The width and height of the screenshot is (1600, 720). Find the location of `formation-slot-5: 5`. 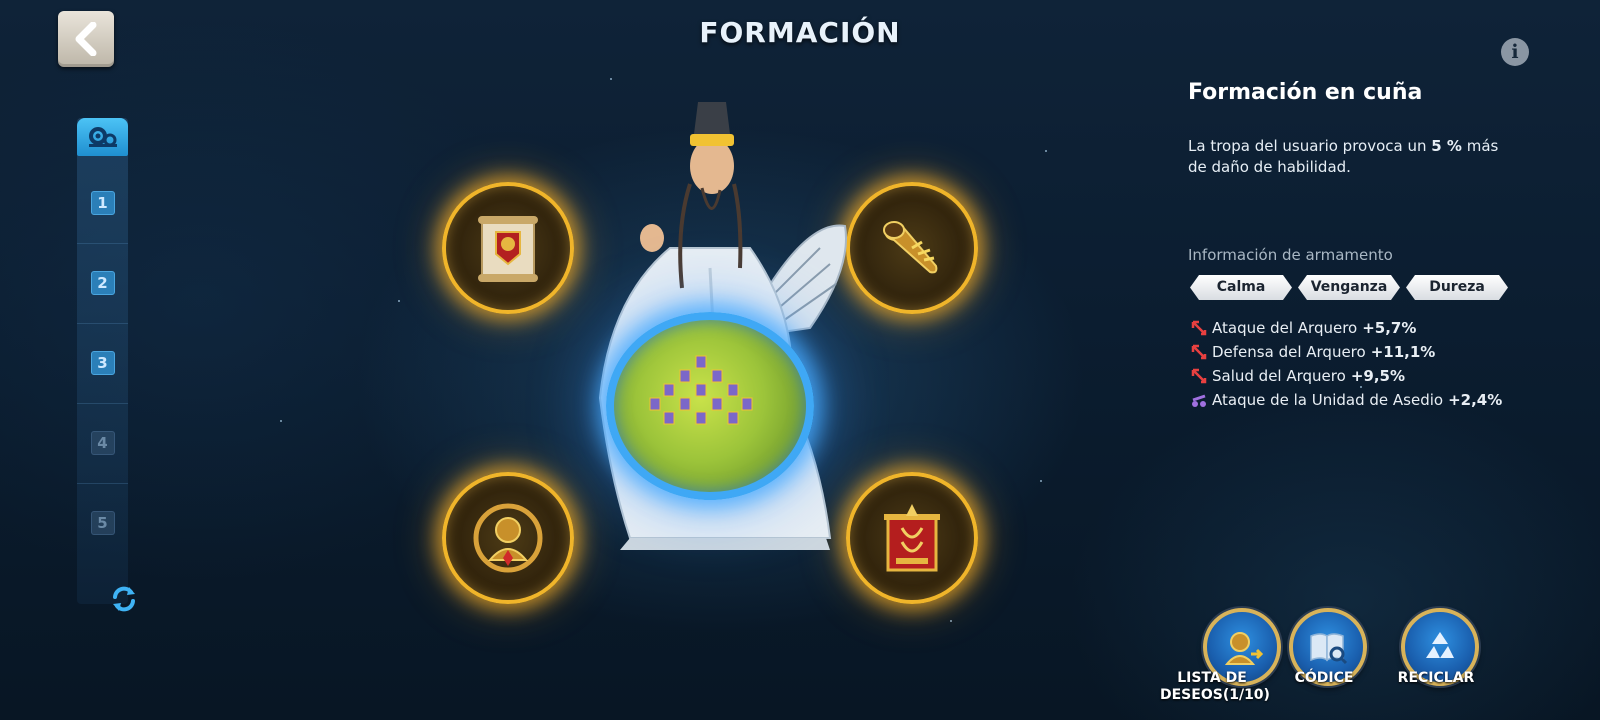

formation-slot-5: 5 is located at coordinates (102, 523).